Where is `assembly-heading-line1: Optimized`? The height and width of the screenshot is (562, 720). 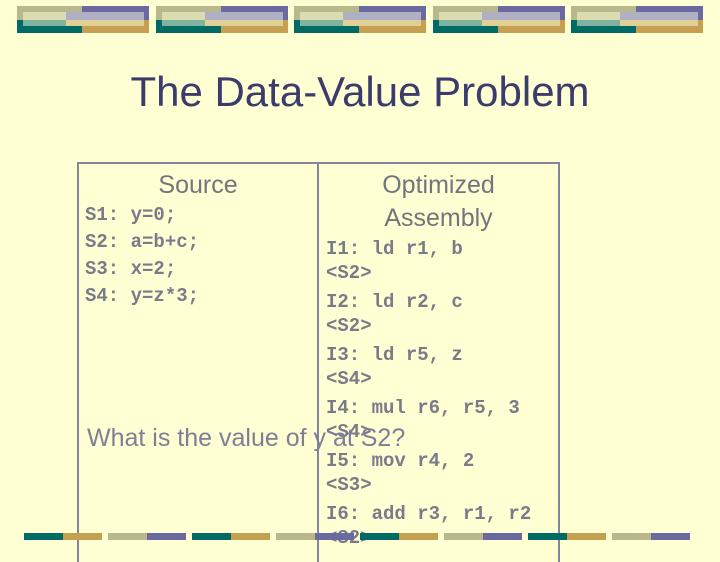 assembly-heading-line1: Optimized is located at coordinates (438, 185).